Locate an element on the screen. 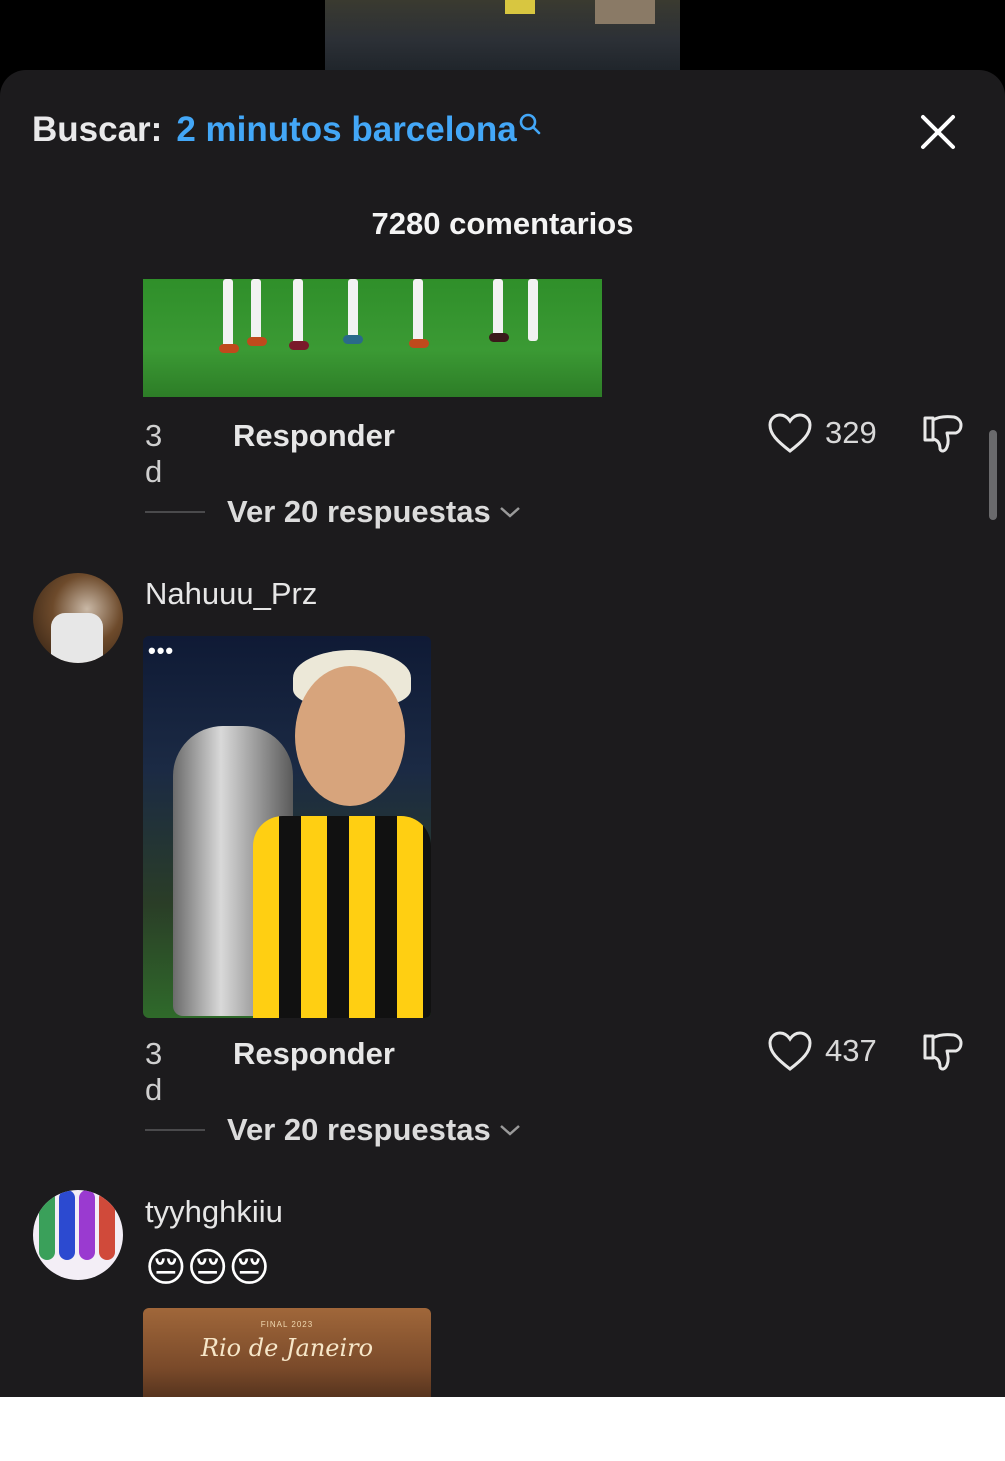 The width and height of the screenshot is (1005, 1461). search-query-link: 2 minutos barcelona is located at coordinates (346, 130).